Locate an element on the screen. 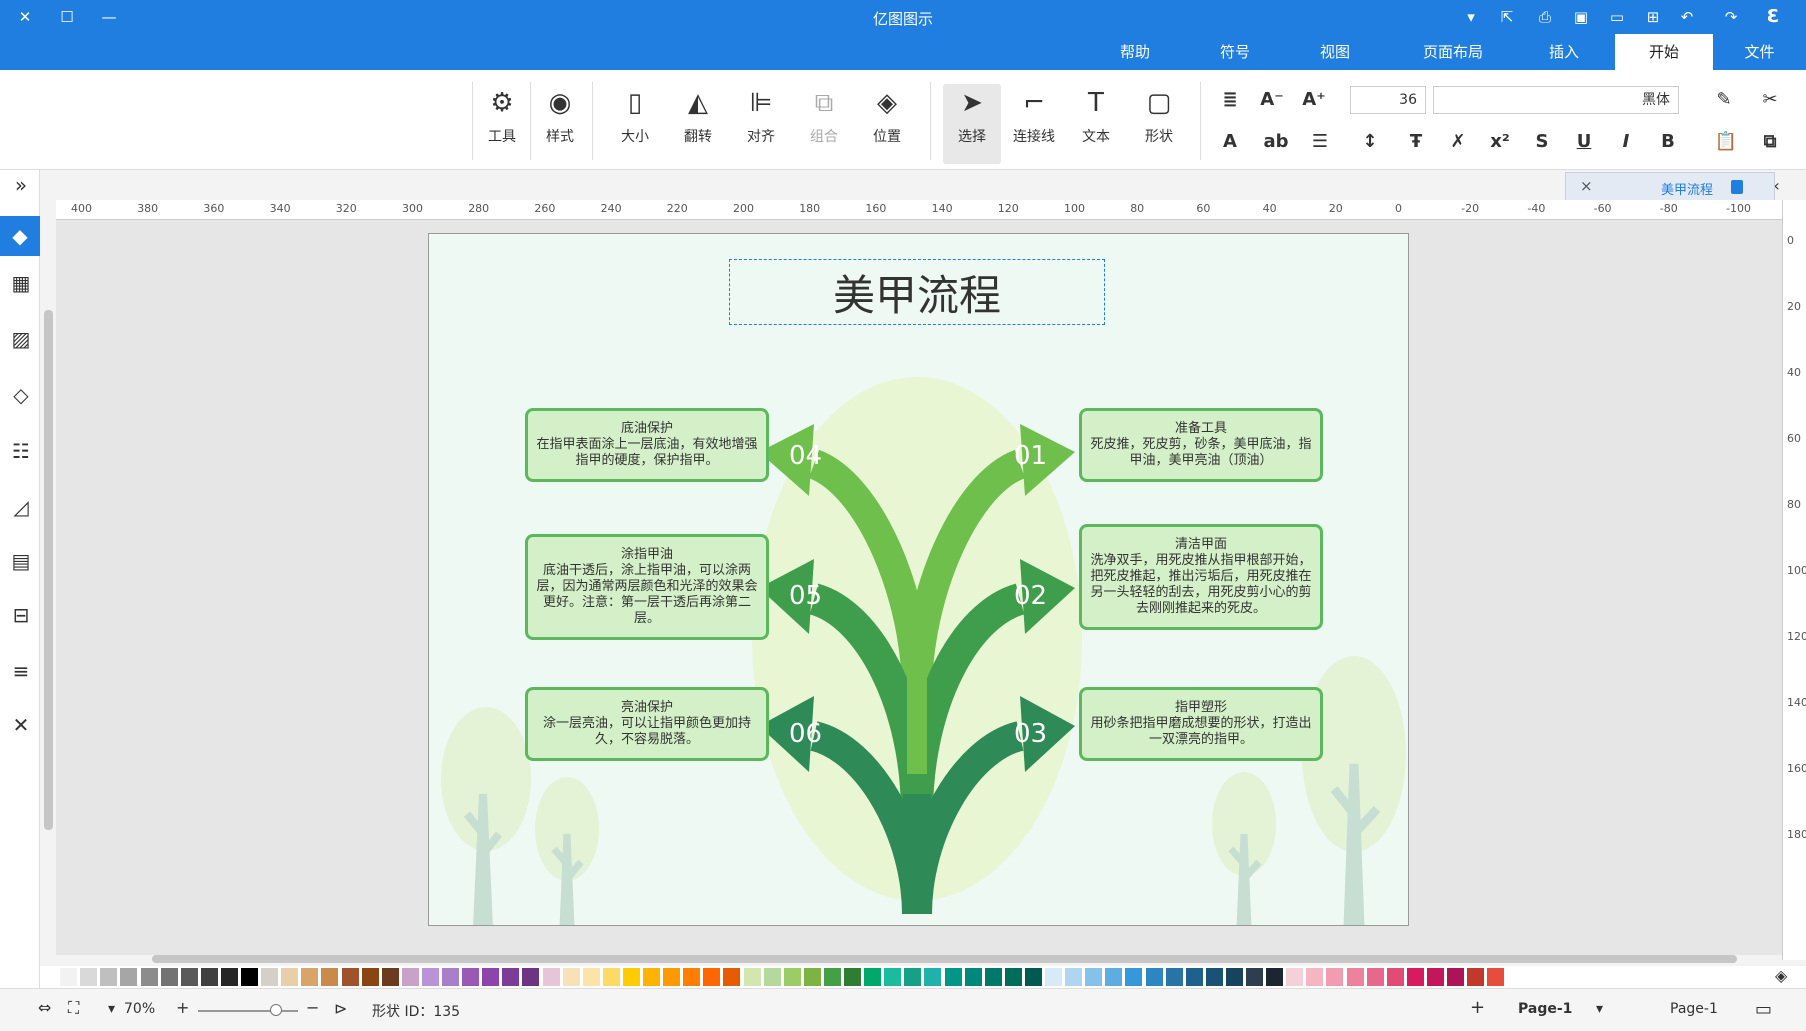 This screenshot has height=1031, width=1806. font-family-select: 黑体 is located at coordinates (1556, 100).